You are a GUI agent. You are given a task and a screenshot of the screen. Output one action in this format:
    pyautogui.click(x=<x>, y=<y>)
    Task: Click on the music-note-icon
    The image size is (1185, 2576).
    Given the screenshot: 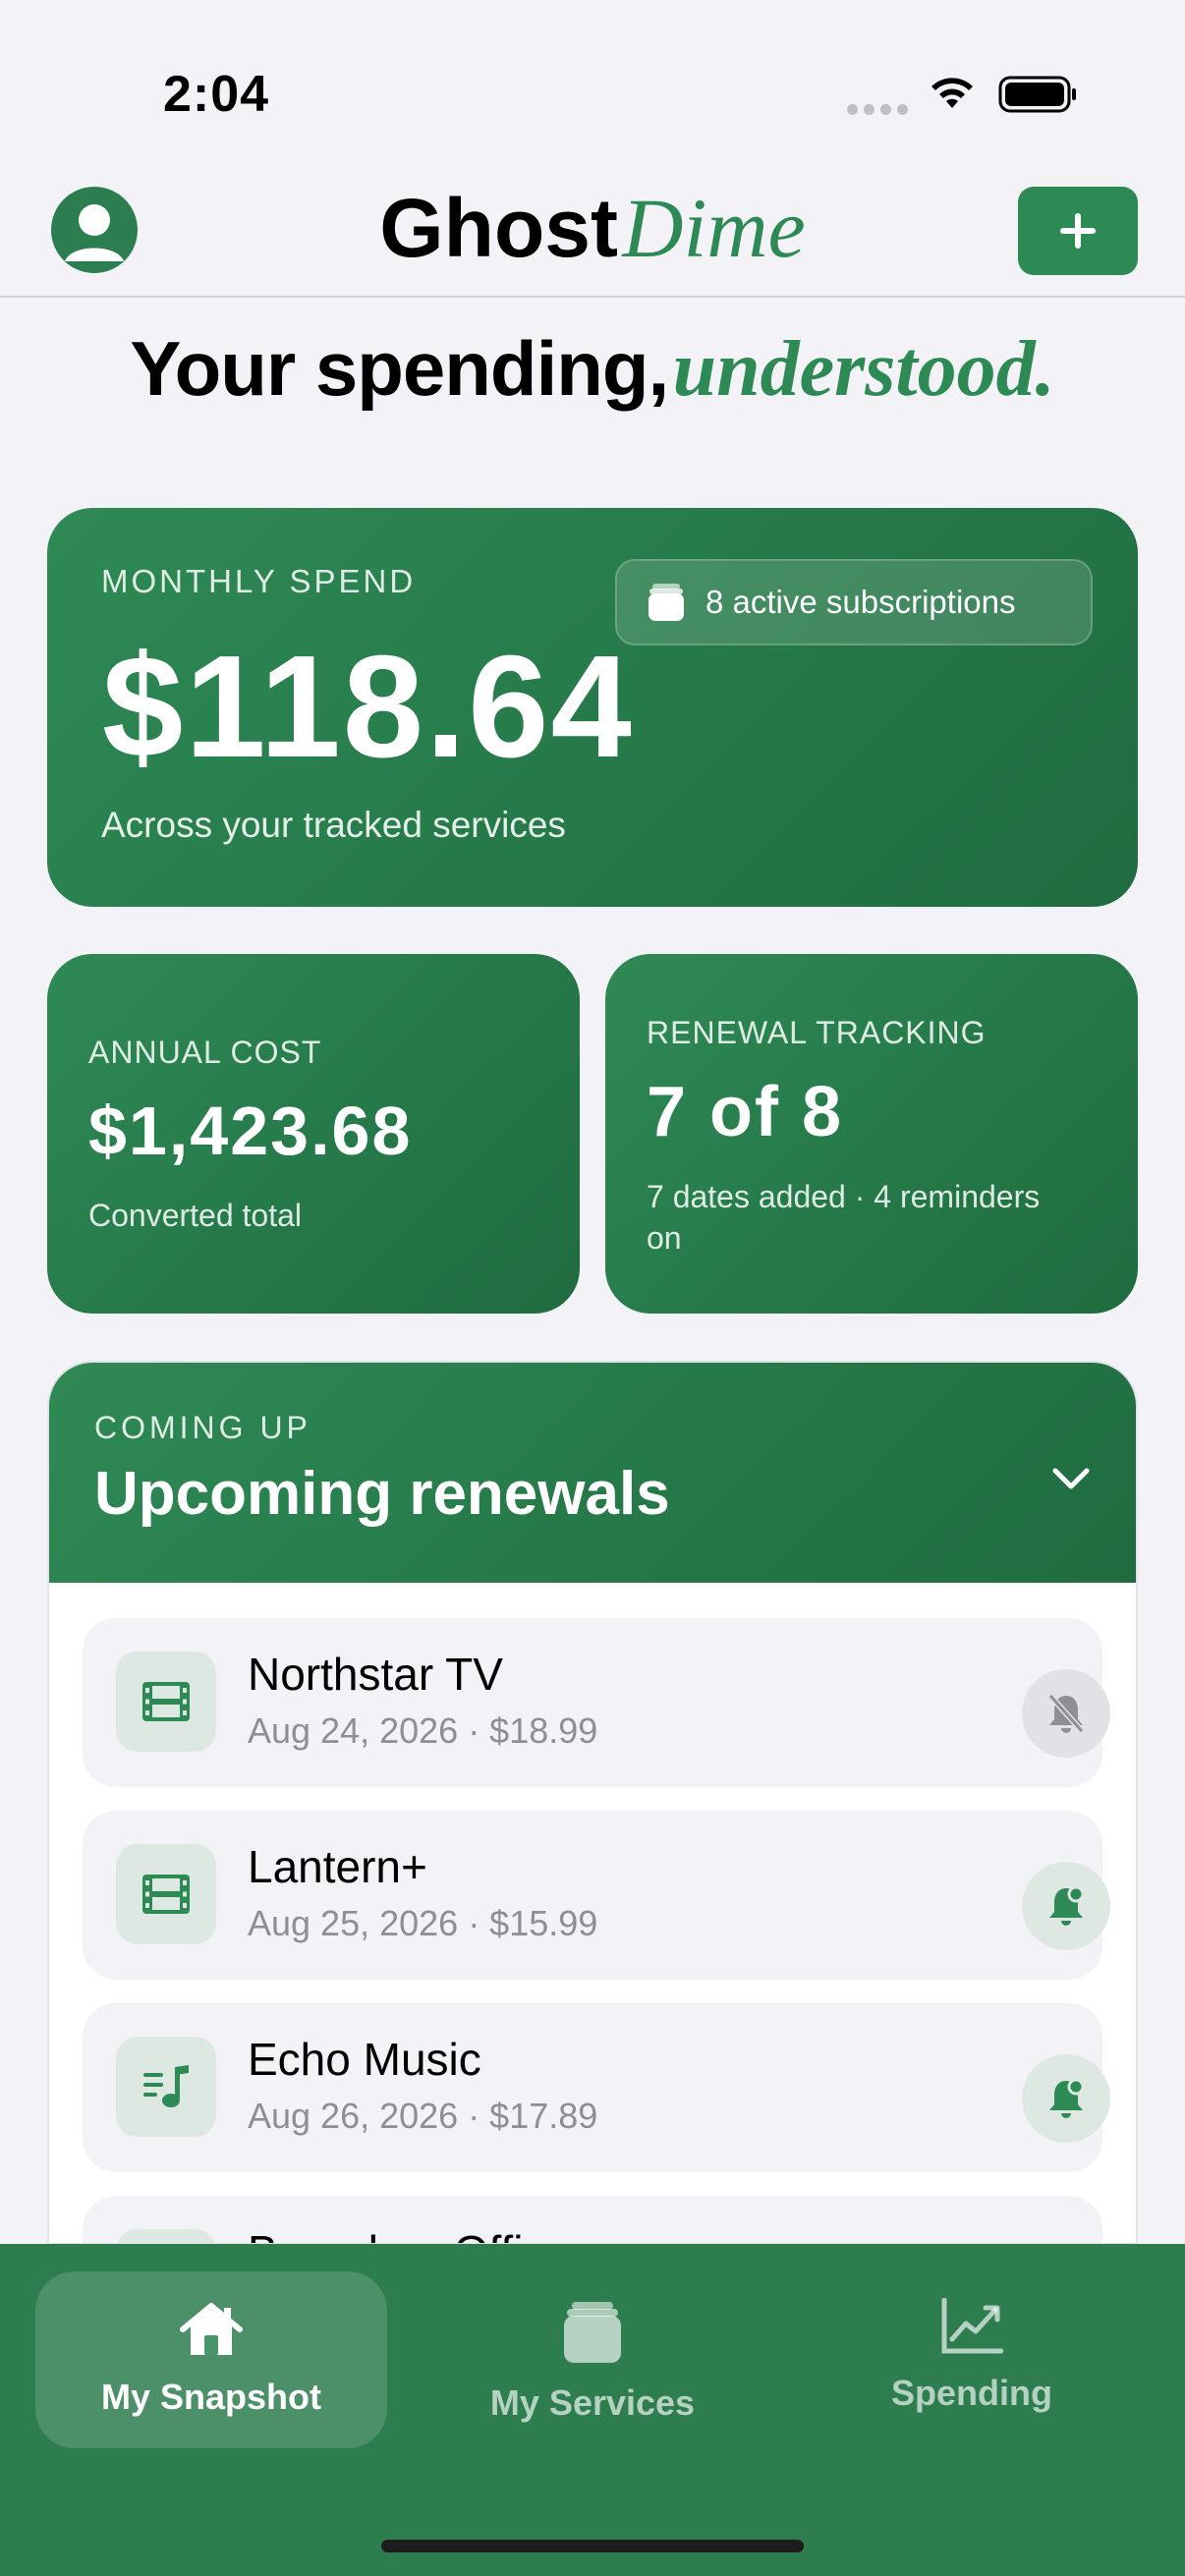 What is the action you would take?
    pyautogui.click(x=166, y=2087)
    